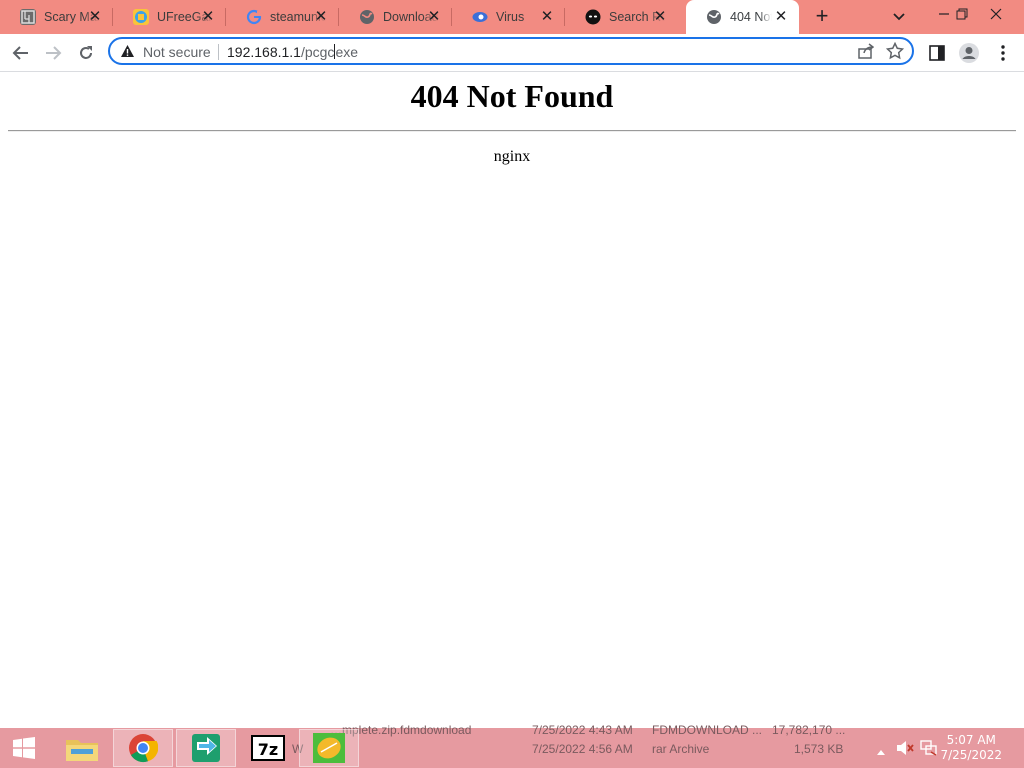  I want to click on address-bar: Not secure 192.168.1.1/pcgcexe, so click(511, 51).